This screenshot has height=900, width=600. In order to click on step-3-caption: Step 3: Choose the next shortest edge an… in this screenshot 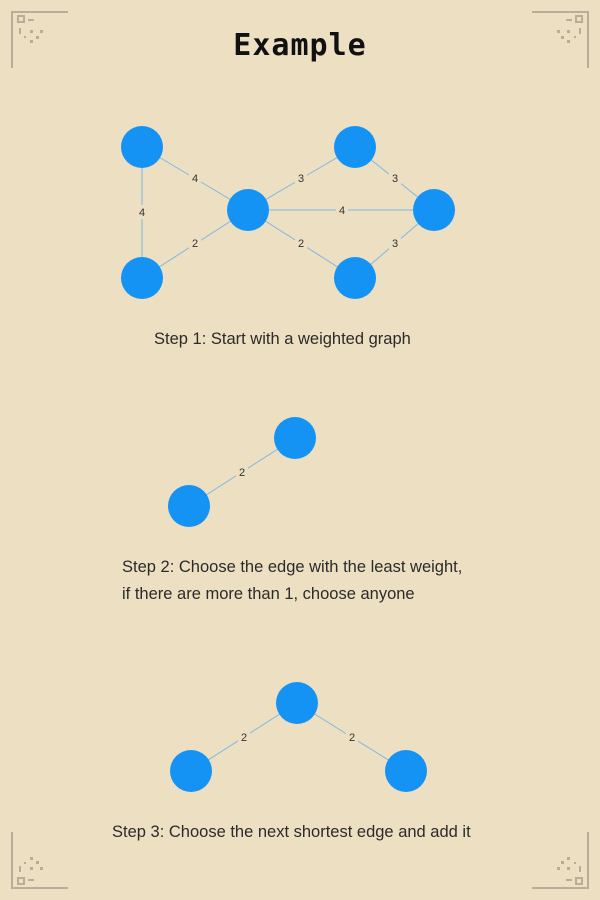, I will do `click(291, 832)`.